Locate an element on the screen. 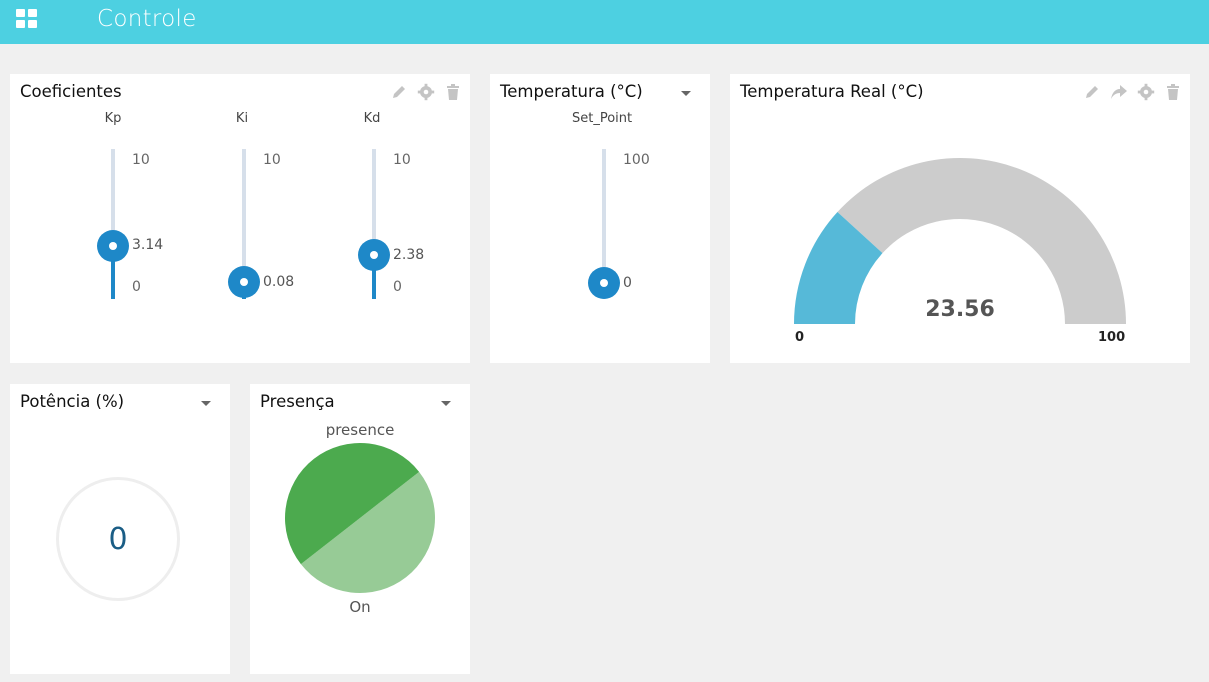 The width and height of the screenshot is (1209, 682). card-title: Temperatura (°C) is located at coordinates (571, 91).